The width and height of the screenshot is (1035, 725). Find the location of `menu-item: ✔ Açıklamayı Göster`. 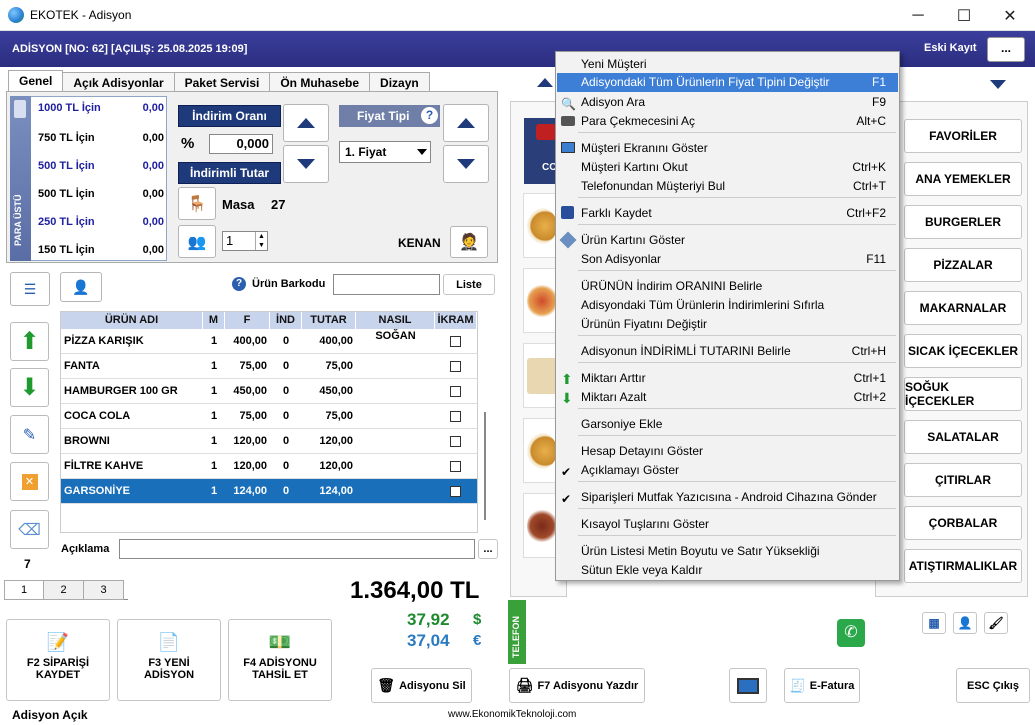

menu-item: ✔ Açıklamayı Göster is located at coordinates (727, 470).